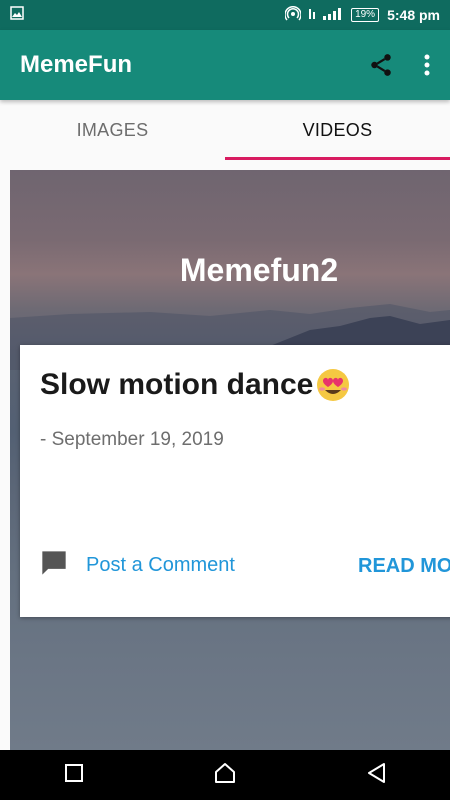 The width and height of the screenshot is (450, 800). I want to click on image-notification-icon, so click(17, 15).